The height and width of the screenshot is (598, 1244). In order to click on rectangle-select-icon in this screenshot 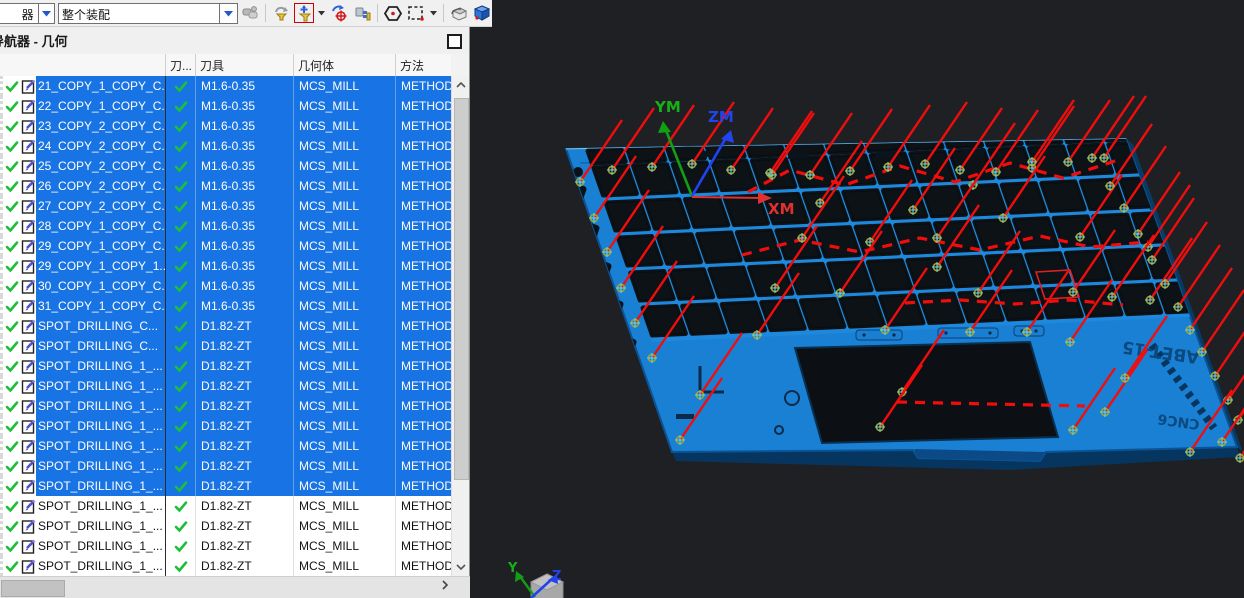, I will do `click(416, 13)`.